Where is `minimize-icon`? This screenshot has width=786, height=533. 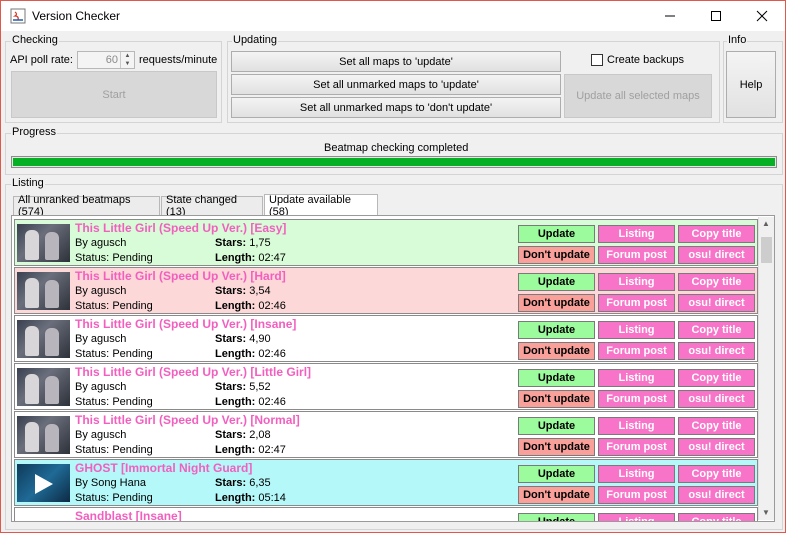 minimize-icon is located at coordinates (670, 16).